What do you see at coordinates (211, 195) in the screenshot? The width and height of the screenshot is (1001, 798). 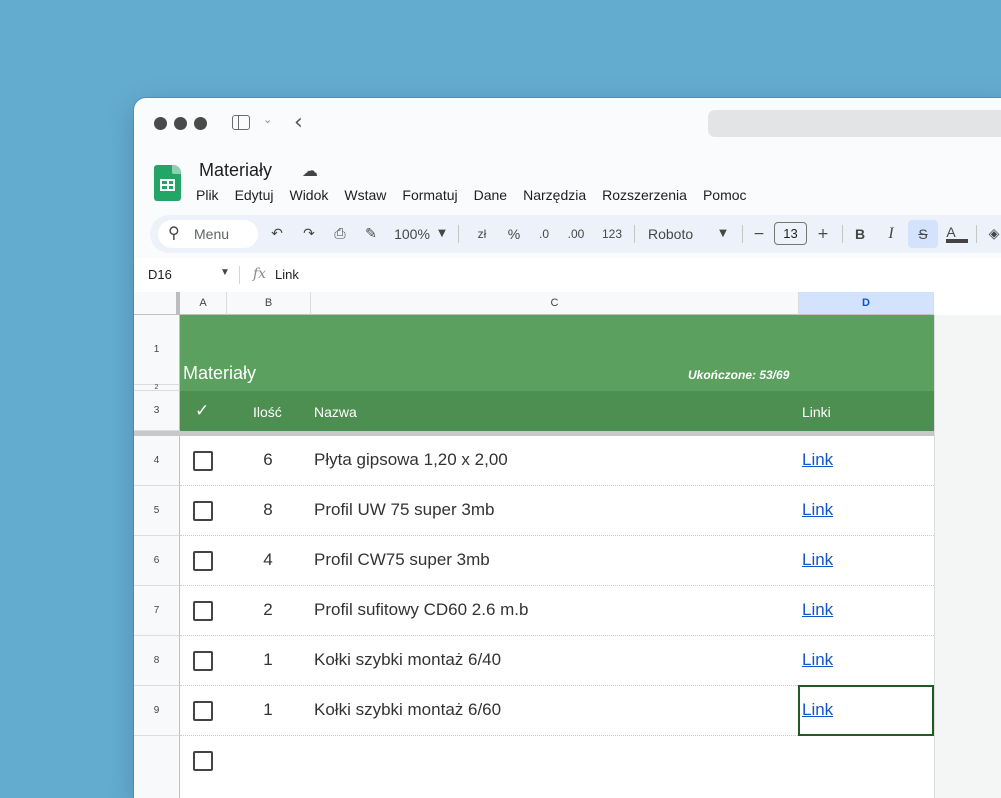 I see `menu-plik: Plik` at bounding box center [211, 195].